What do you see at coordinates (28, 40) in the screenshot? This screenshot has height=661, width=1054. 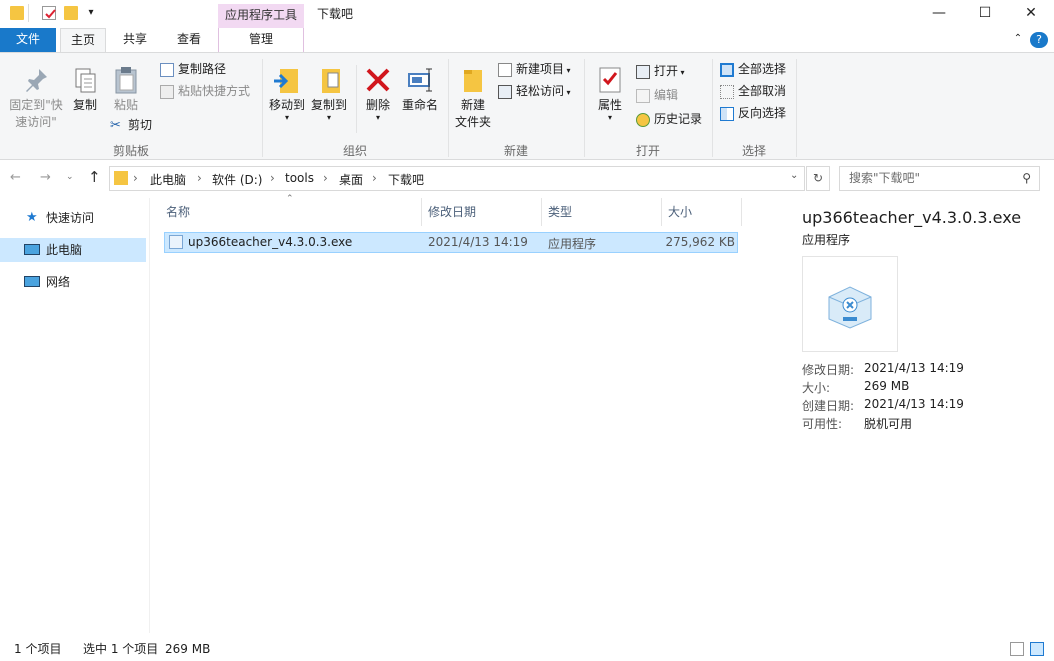 I see `tab-file: 文件` at bounding box center [28, 40].